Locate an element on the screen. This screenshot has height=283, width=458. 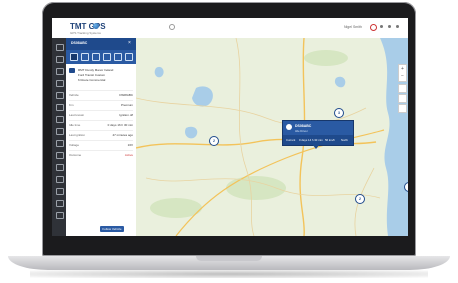
map-marker: 4 is located at coordinates (406, 187).